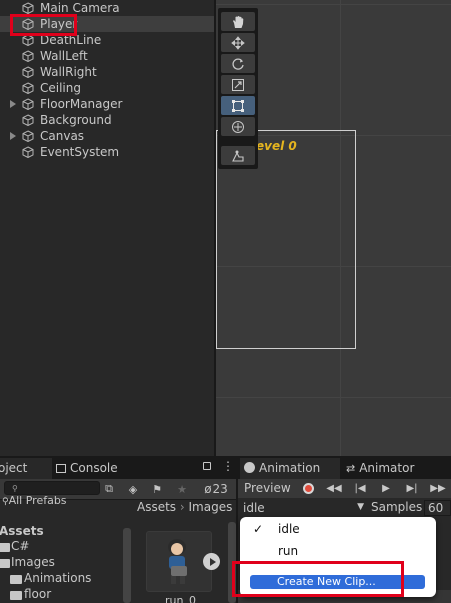 The image size is (451, 603). What do you see at coordinates (62, 136) in the screenshot?
I see `hierarchy-item-label: Canvas` at bounding box center [62, 136].